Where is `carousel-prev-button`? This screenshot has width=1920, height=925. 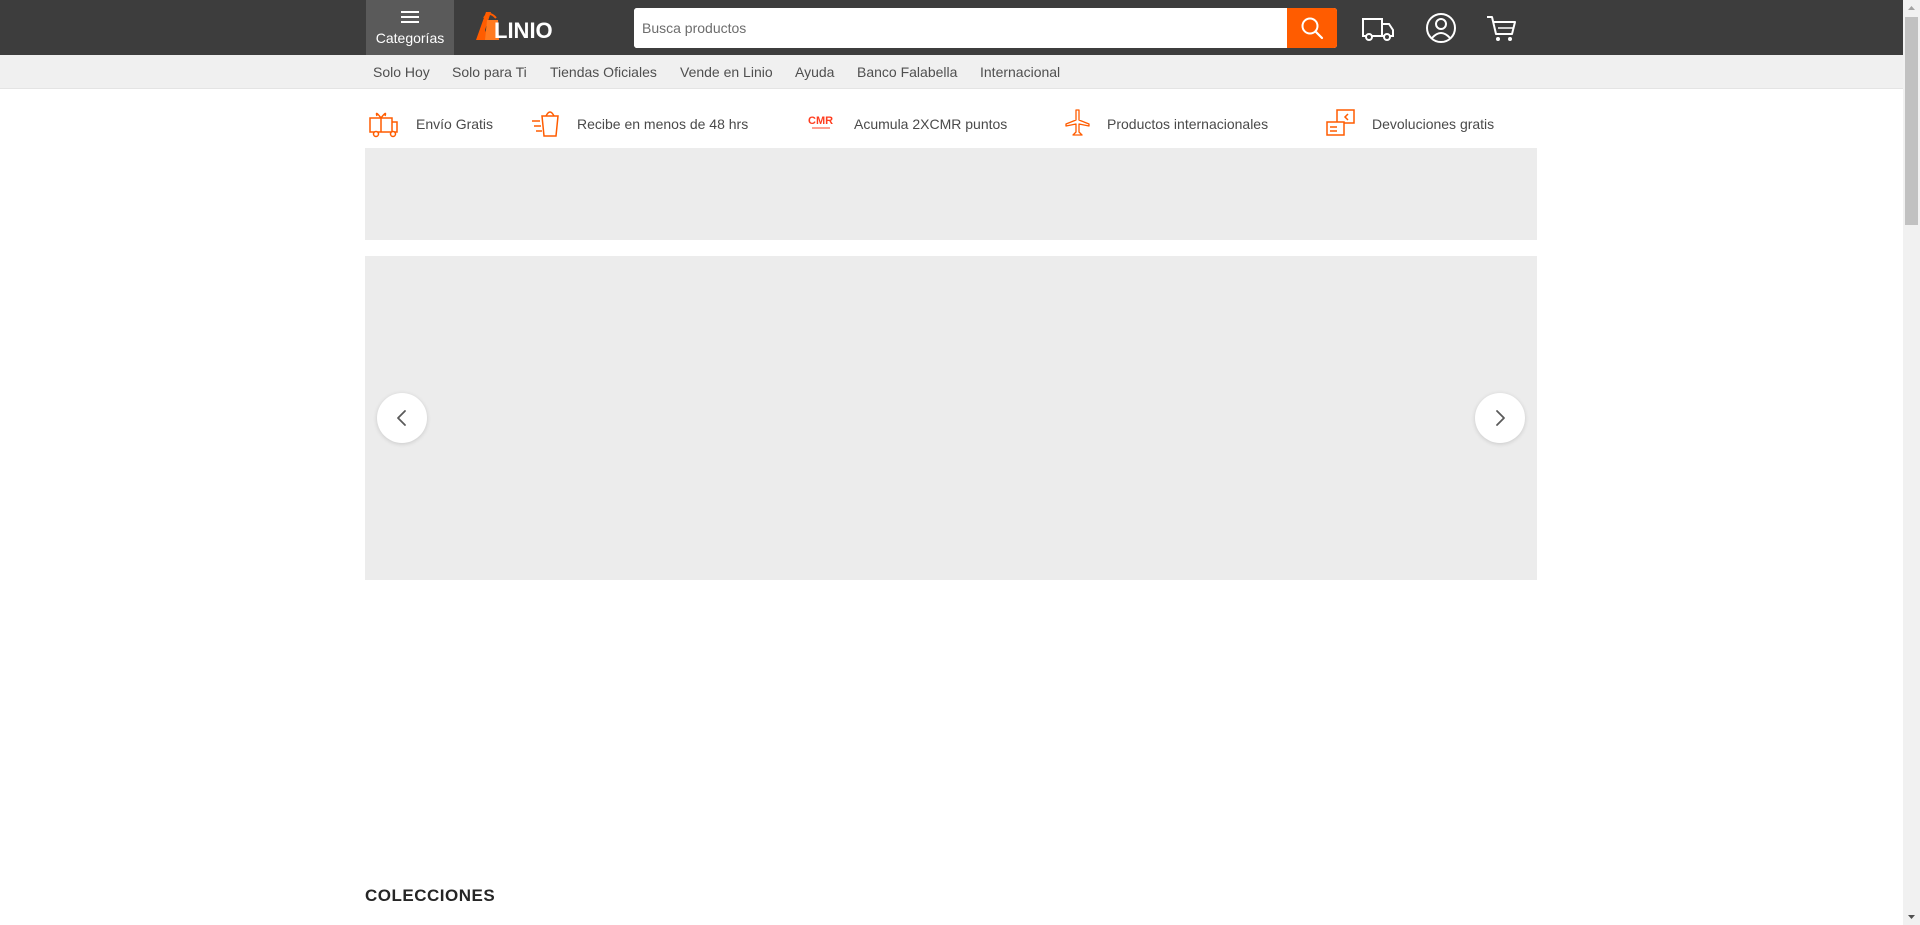
carousel-prev-button is located at coordinates (402, 418).